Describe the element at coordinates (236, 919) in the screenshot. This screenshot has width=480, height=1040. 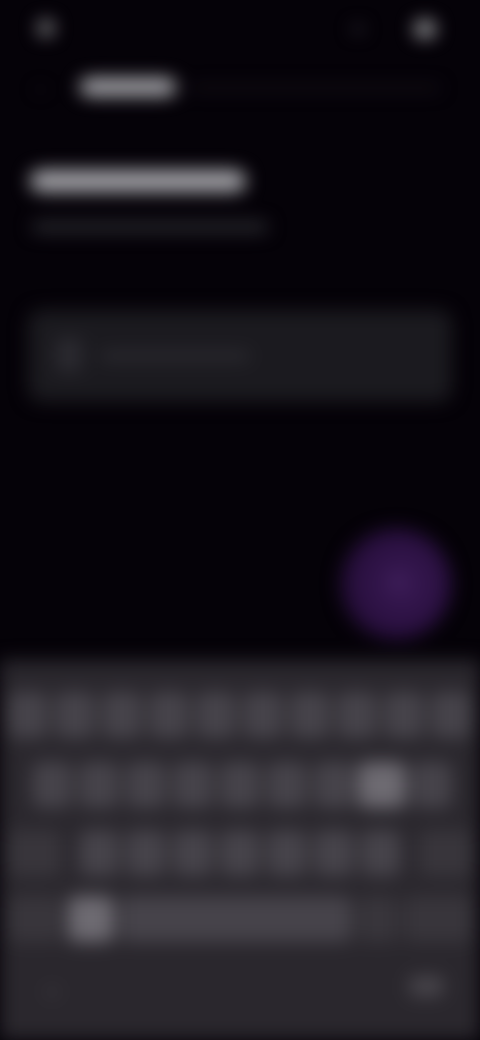
I see `space-key` at that location.